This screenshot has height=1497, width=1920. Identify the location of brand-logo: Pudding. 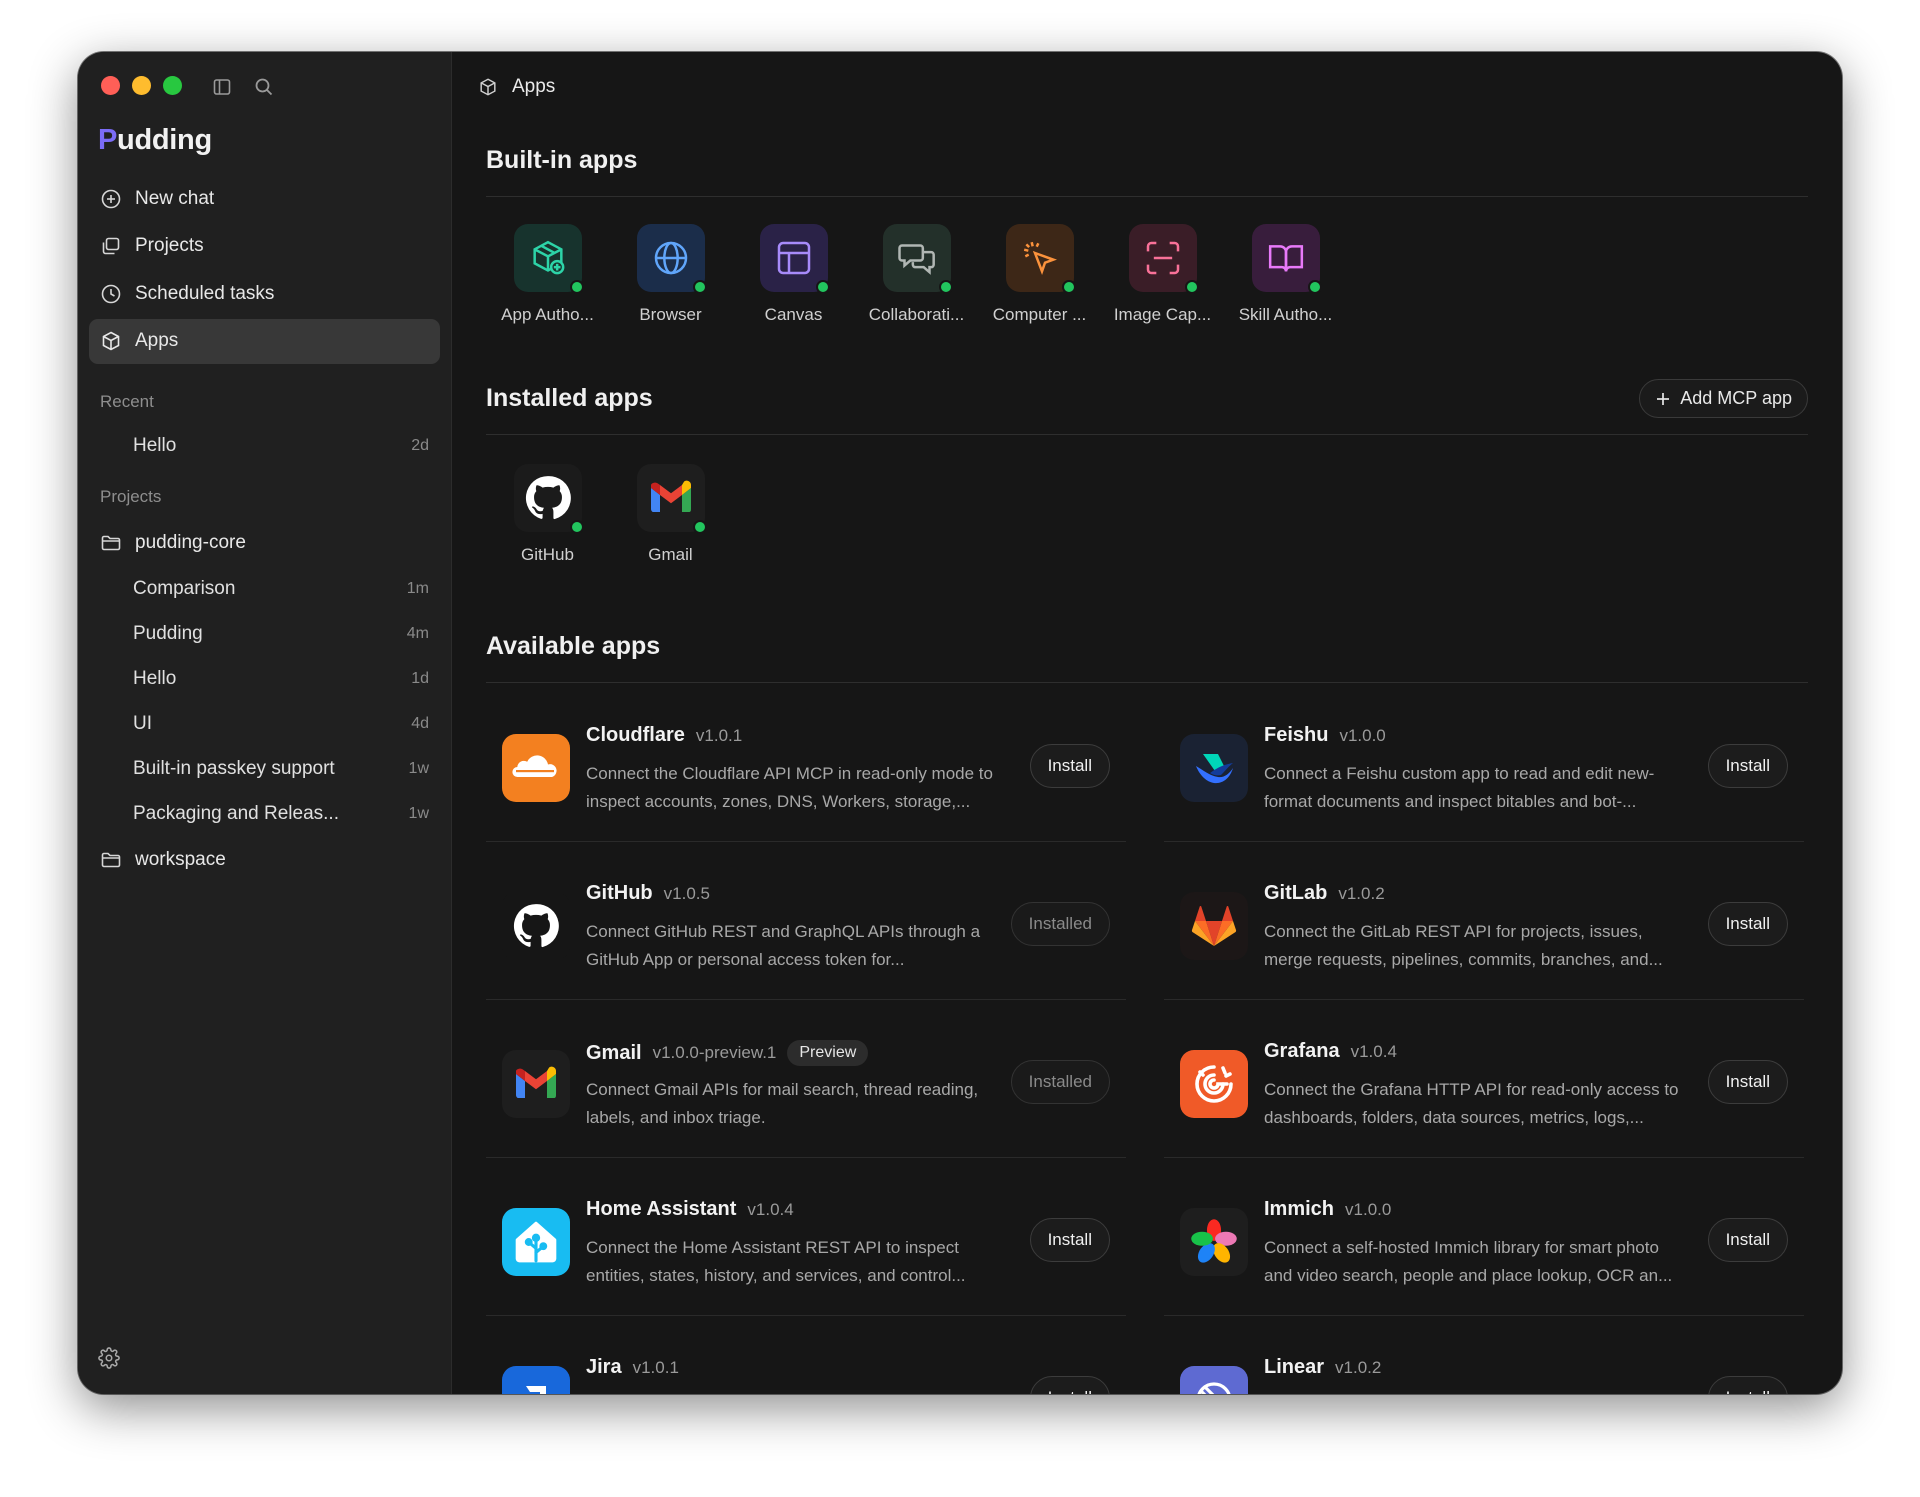
(155, 140).